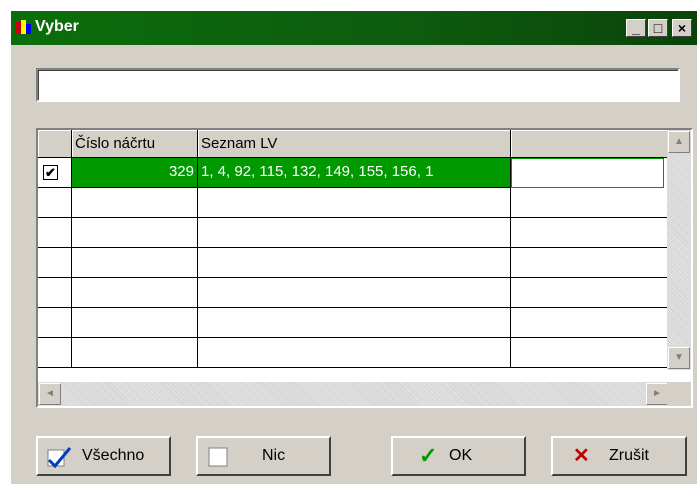  Describe the element at coordinates (590, 144) in the screenshot. I see `column-header-empty` at that location.